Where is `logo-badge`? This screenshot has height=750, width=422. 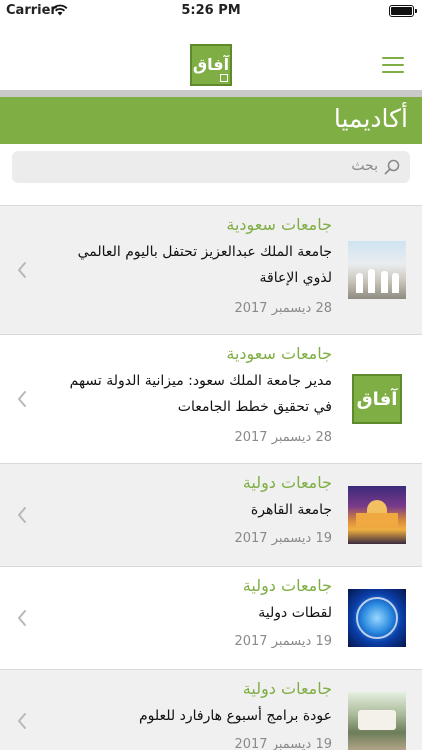 logo-badge is located at coordinates (224, 78).